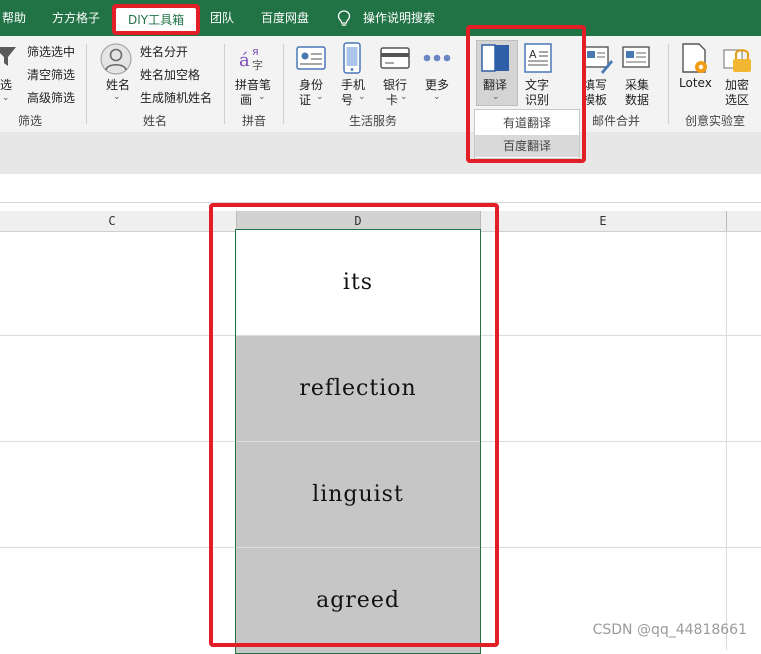 Image resolution: width=761 pixels, height=654 pixels. What do you see at coordinates (399, 18) in the screenshot?
I see `tab-search: 操作说明搜索` at bounding box center [399, 18].